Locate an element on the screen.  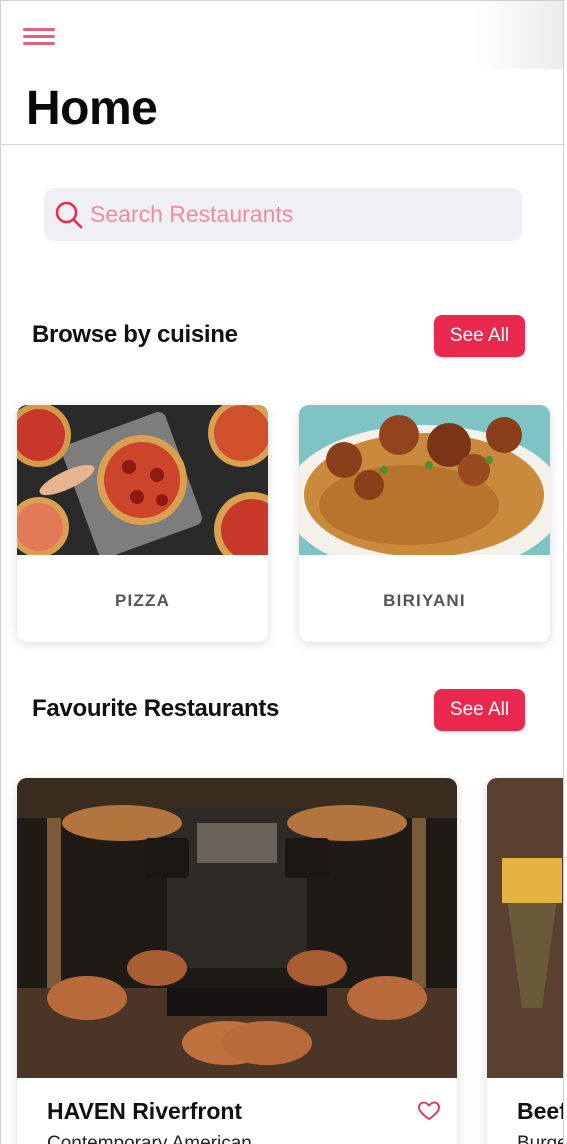
cuisine-label: BIRIYANI is located at coordinates (424, 600).